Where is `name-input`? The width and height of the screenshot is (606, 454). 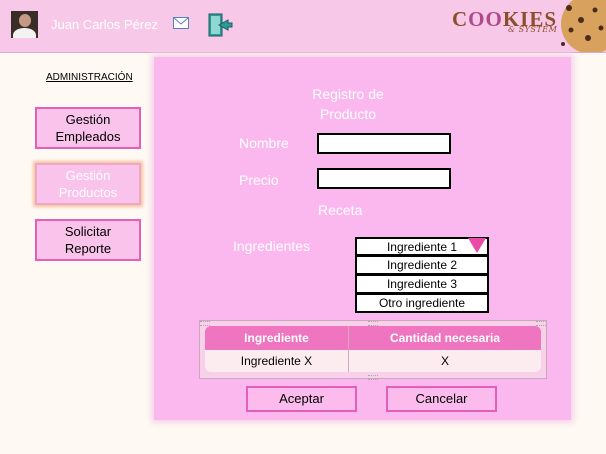
name-input is located at coordinates (384, 143).